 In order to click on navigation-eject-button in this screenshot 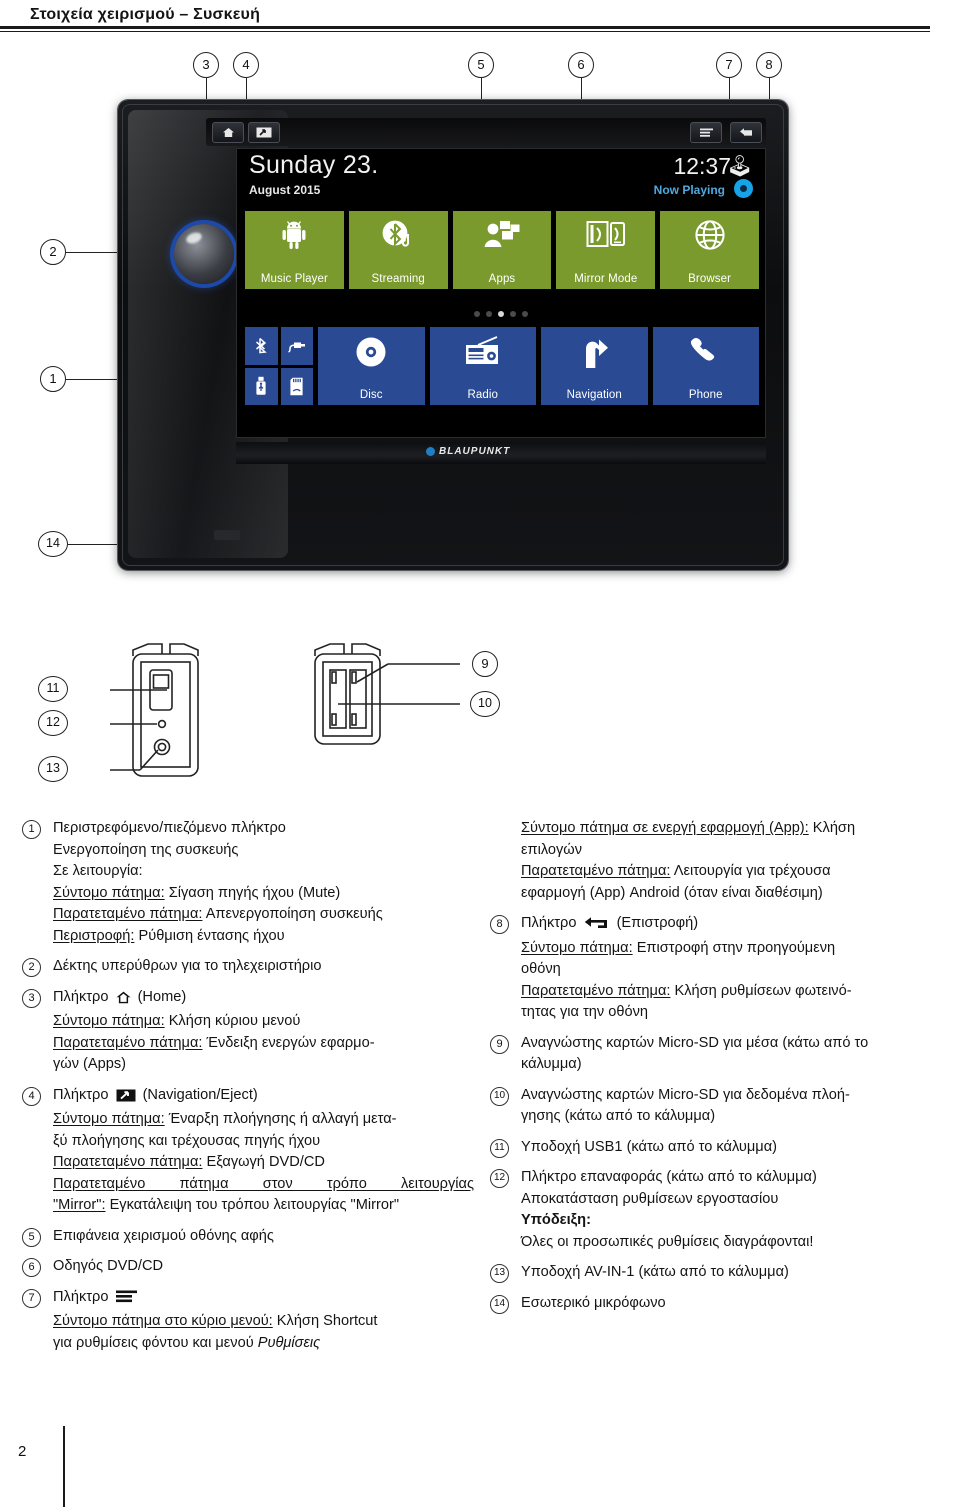, I will do `click(264, 132)`.